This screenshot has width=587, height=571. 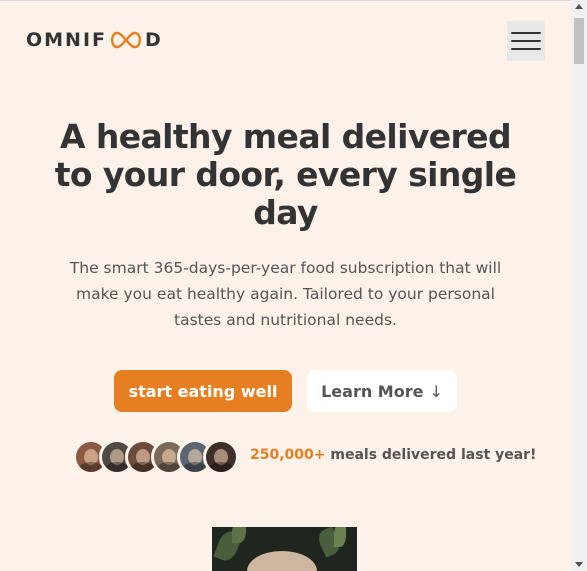 I want to click on scroll-up-arrow-icon, so click(x=579, y=6).